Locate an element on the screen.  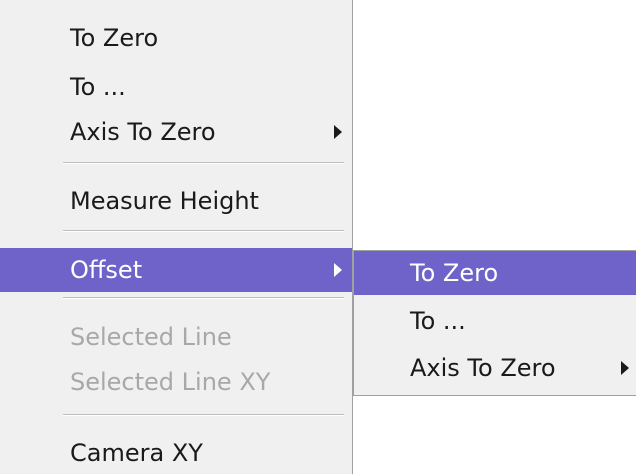
menu-item-selected-line-xy: Selected Line XY is located at coordinates (176, 382).